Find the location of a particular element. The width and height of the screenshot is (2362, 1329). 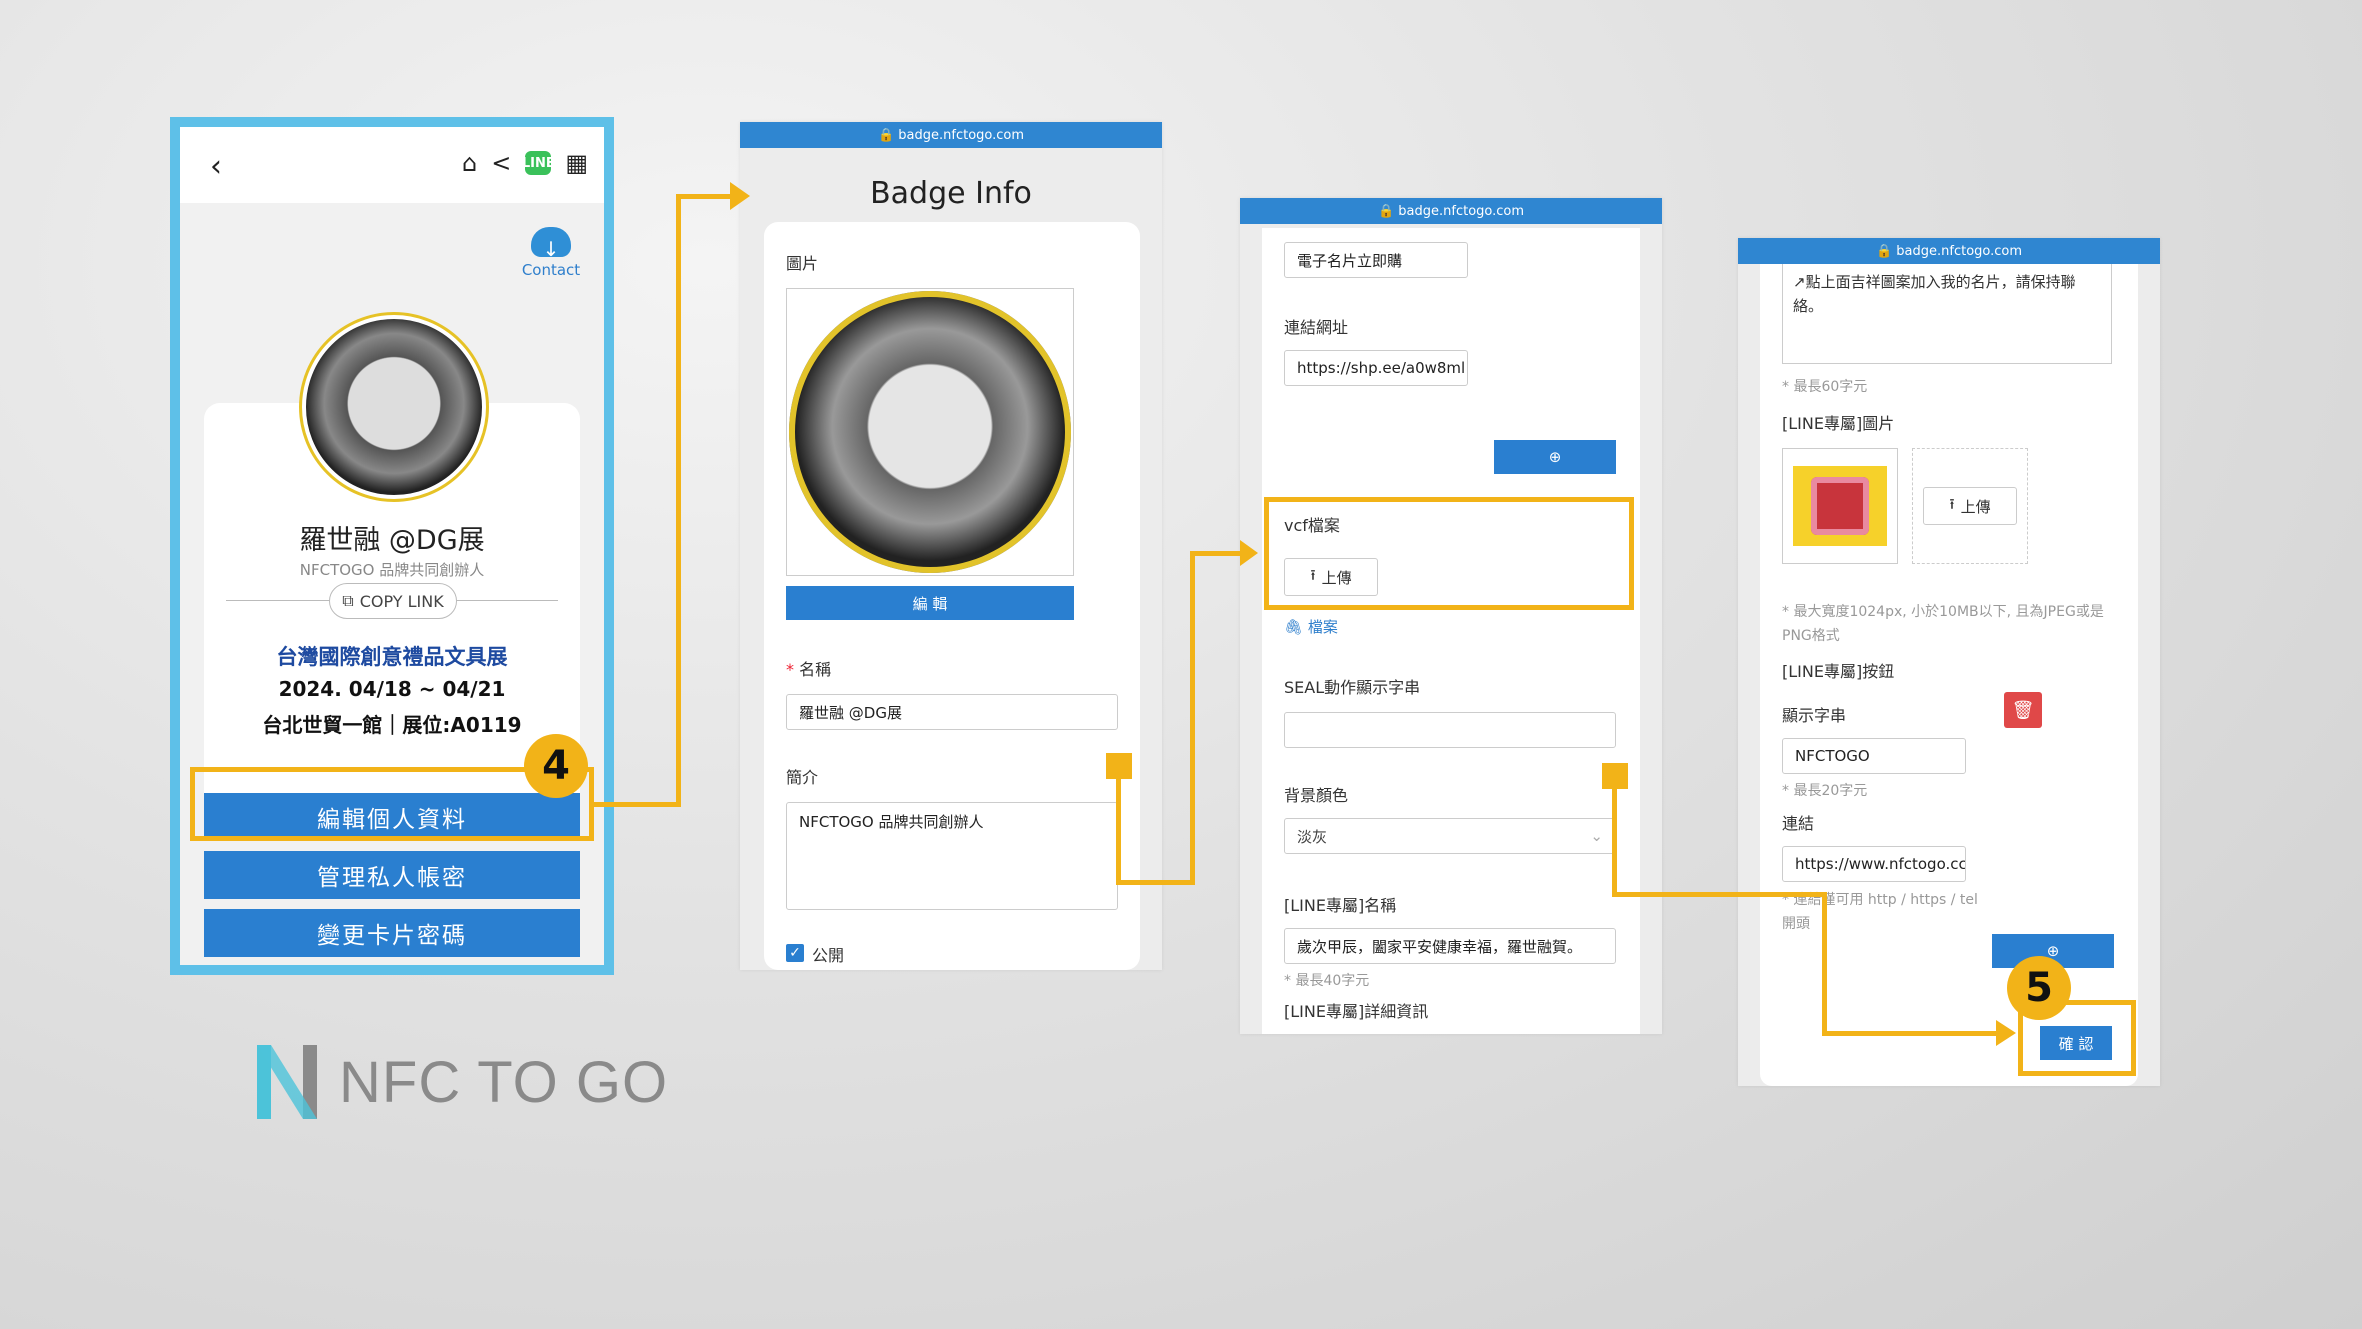

event-venue: 台北世貿一館｜展位:A0119 is located at coordinates (392, 725).